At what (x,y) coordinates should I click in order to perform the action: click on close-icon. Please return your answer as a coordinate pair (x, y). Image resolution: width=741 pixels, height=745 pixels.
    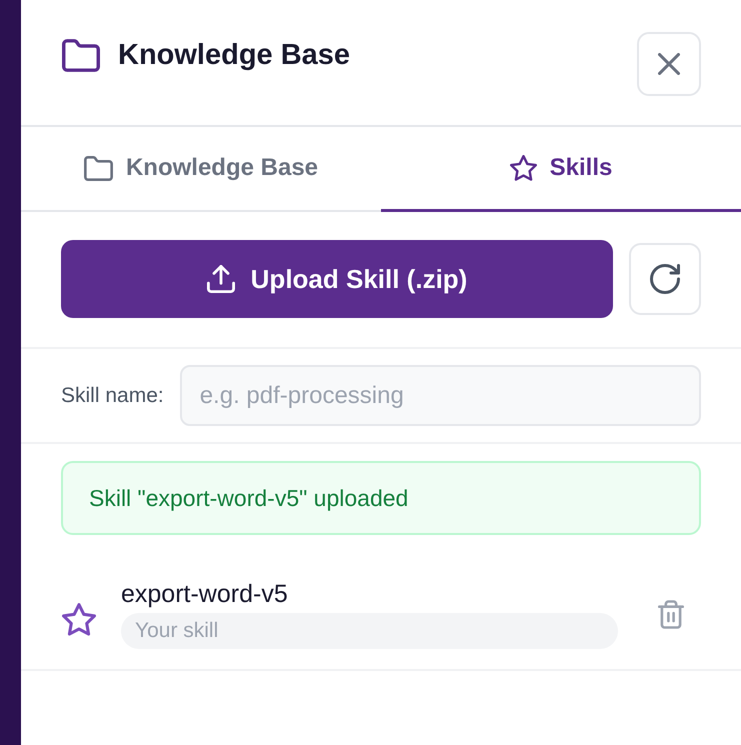
    Looking at the image, I should click on (669, 64).